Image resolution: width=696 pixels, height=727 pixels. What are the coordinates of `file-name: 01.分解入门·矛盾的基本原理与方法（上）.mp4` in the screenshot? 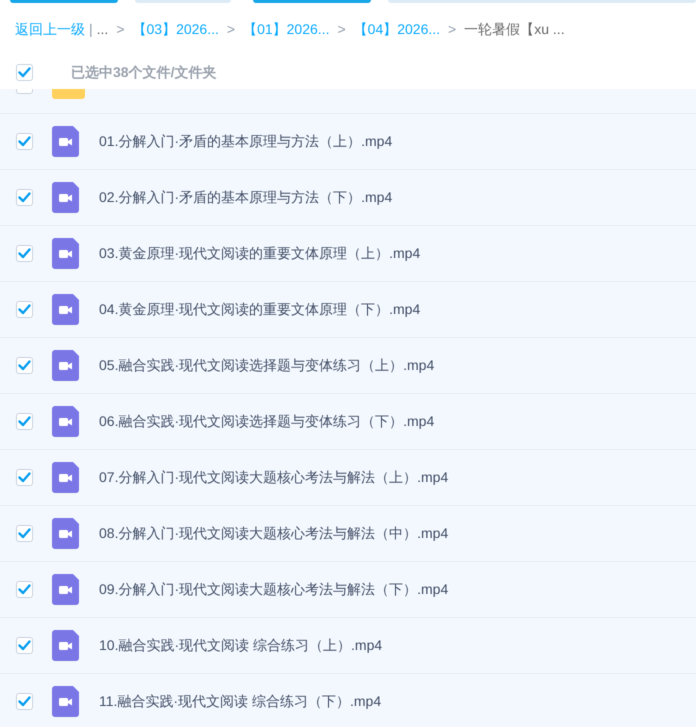 It's located at (245, 141).